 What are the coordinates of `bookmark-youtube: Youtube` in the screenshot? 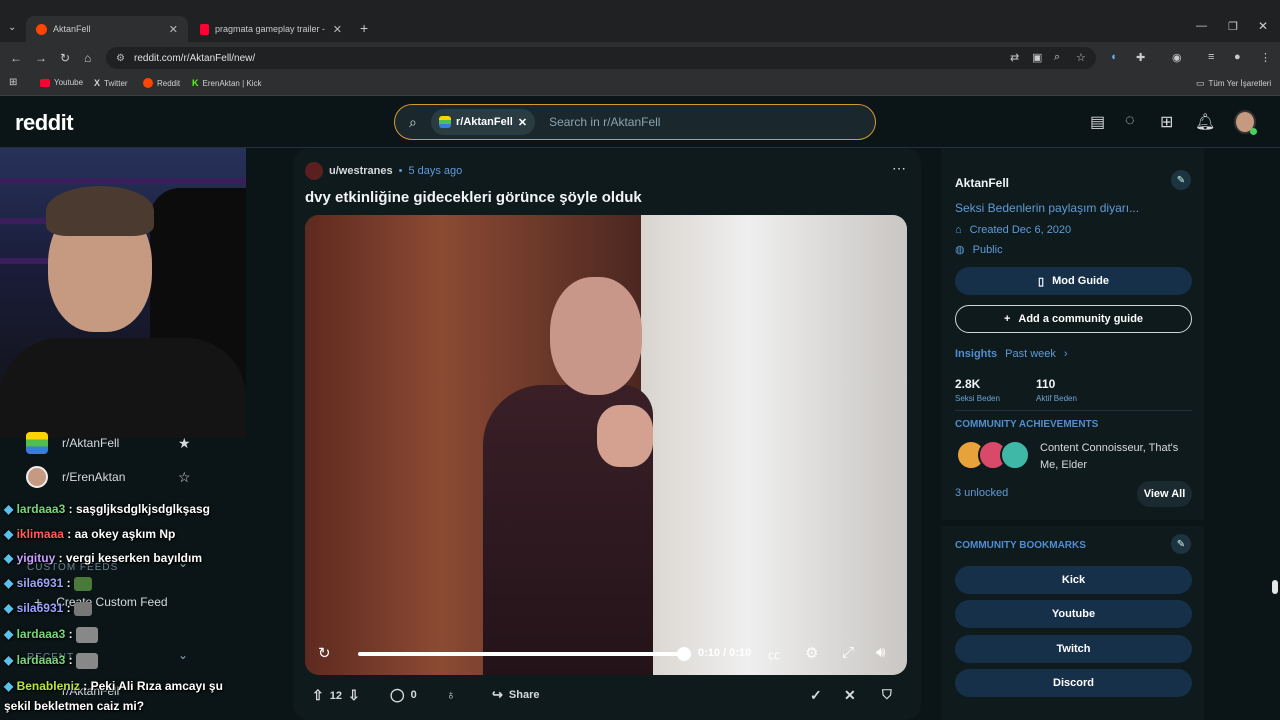 It's located at (61, 82).